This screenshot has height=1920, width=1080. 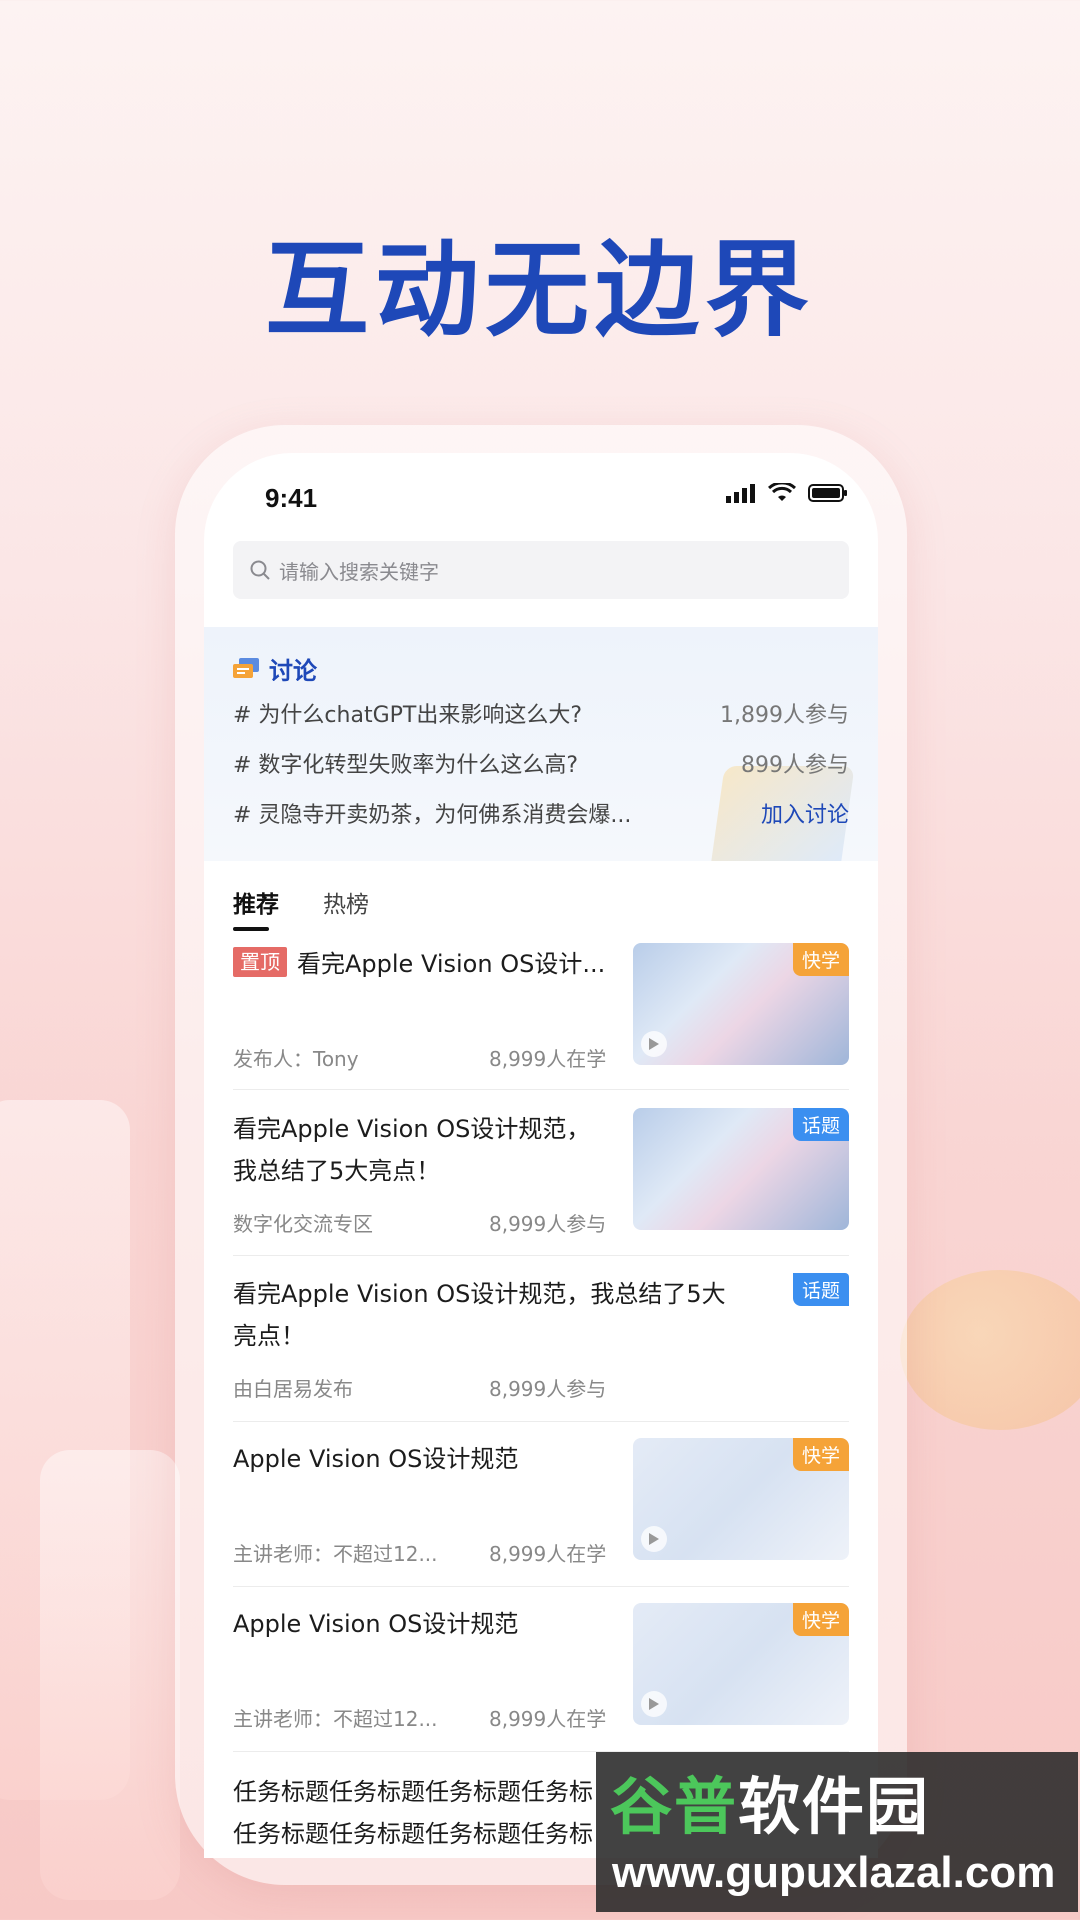 I want to click on card-title-line: 亮点！, so click(x=269, y=1336).